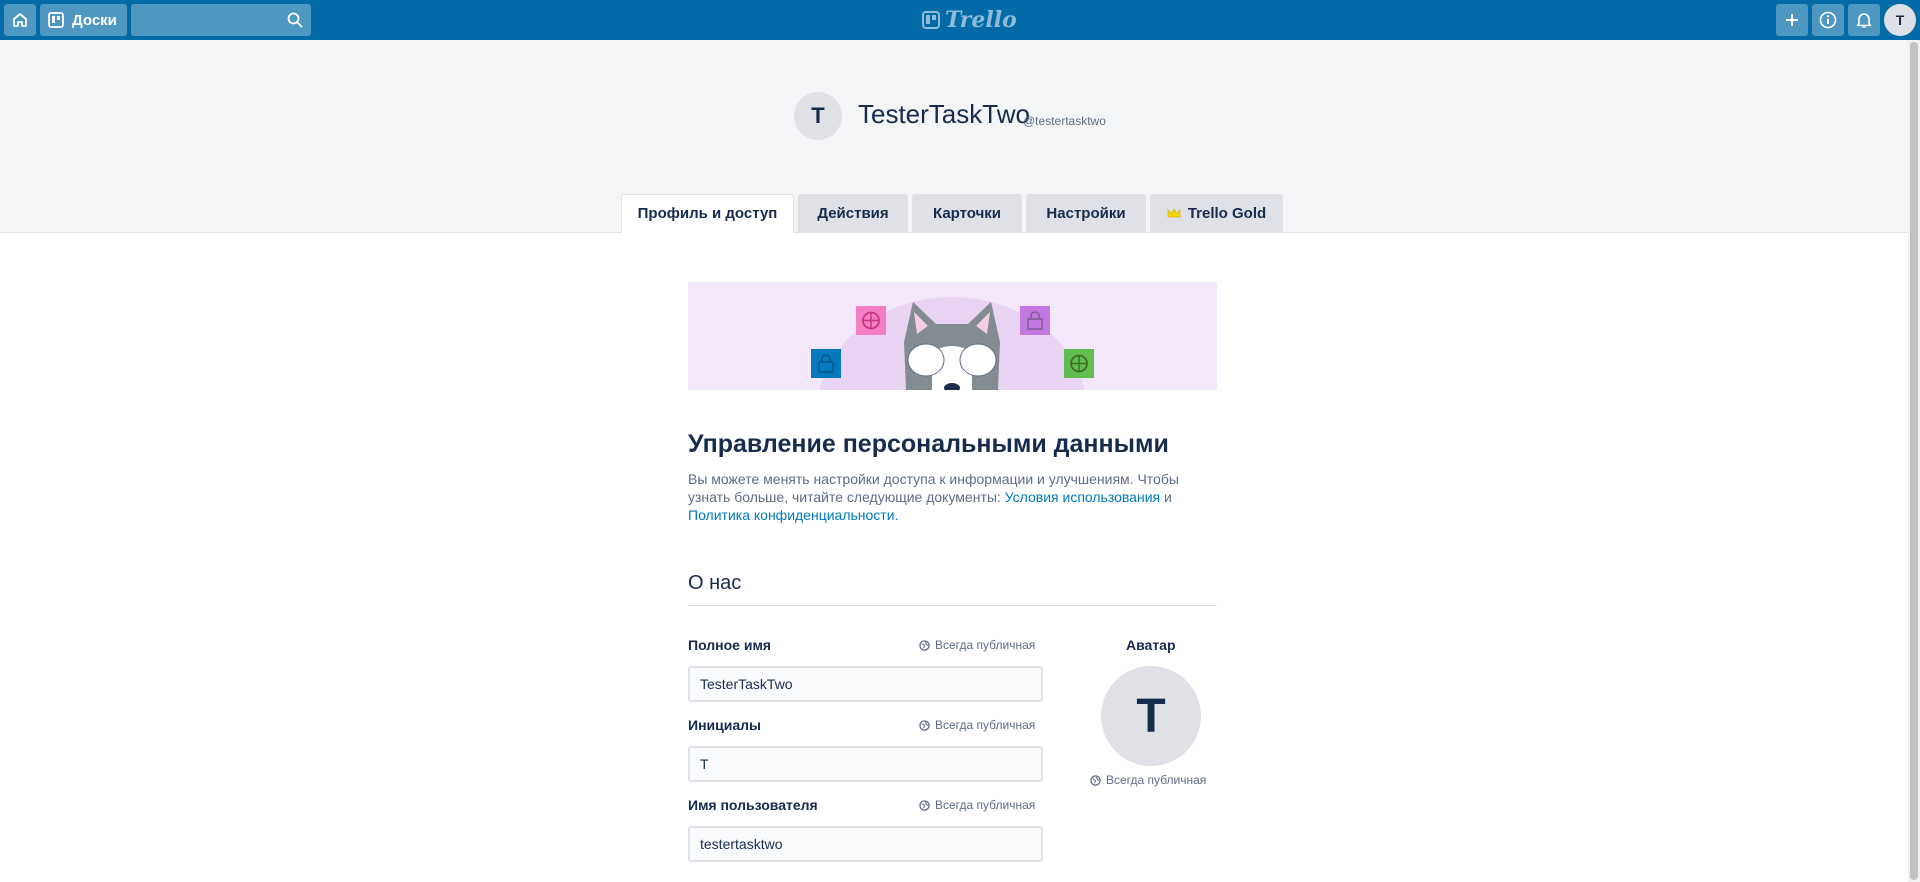 Image resolution: width=1920 pixels, height=882 pixels. I want to click on trello-logo: Trello, so click(969, 20).